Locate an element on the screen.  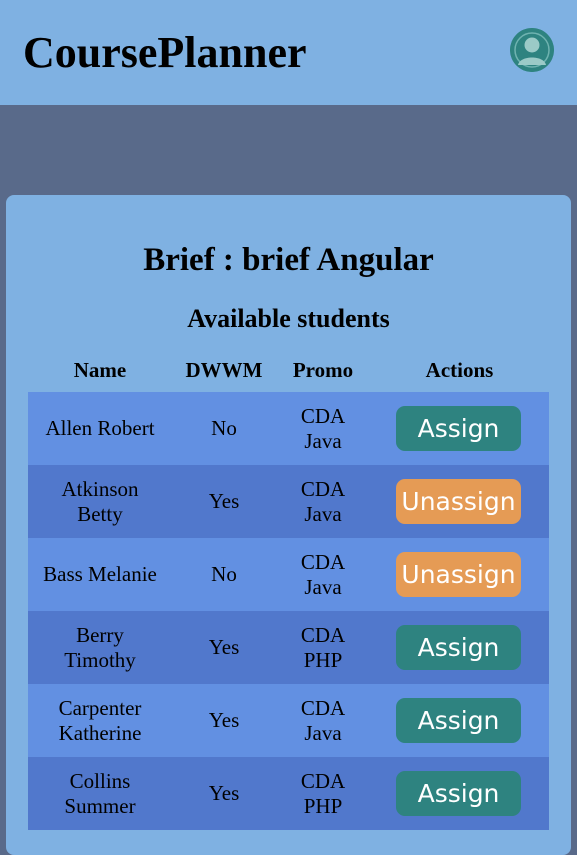
table-row: Allen Robert No CDA Java Assign is located at coordinates (288, 428).